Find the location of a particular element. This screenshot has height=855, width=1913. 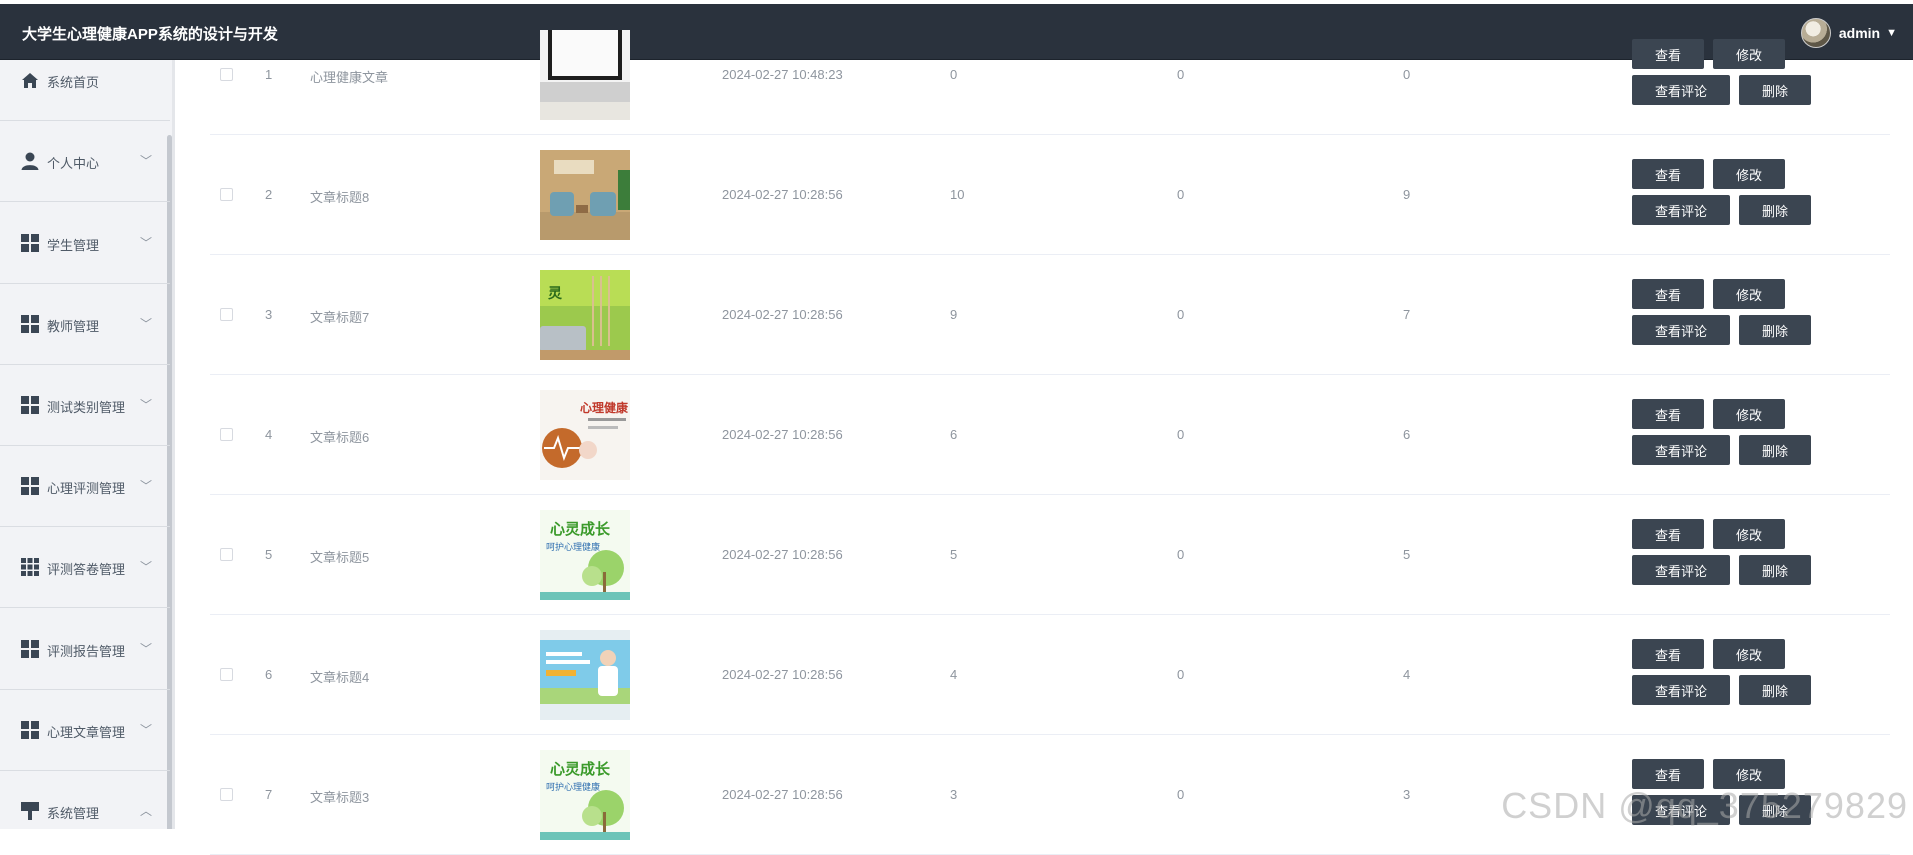

sidebar-item: 学生管理﹀ is located at coordinates (85, 243).